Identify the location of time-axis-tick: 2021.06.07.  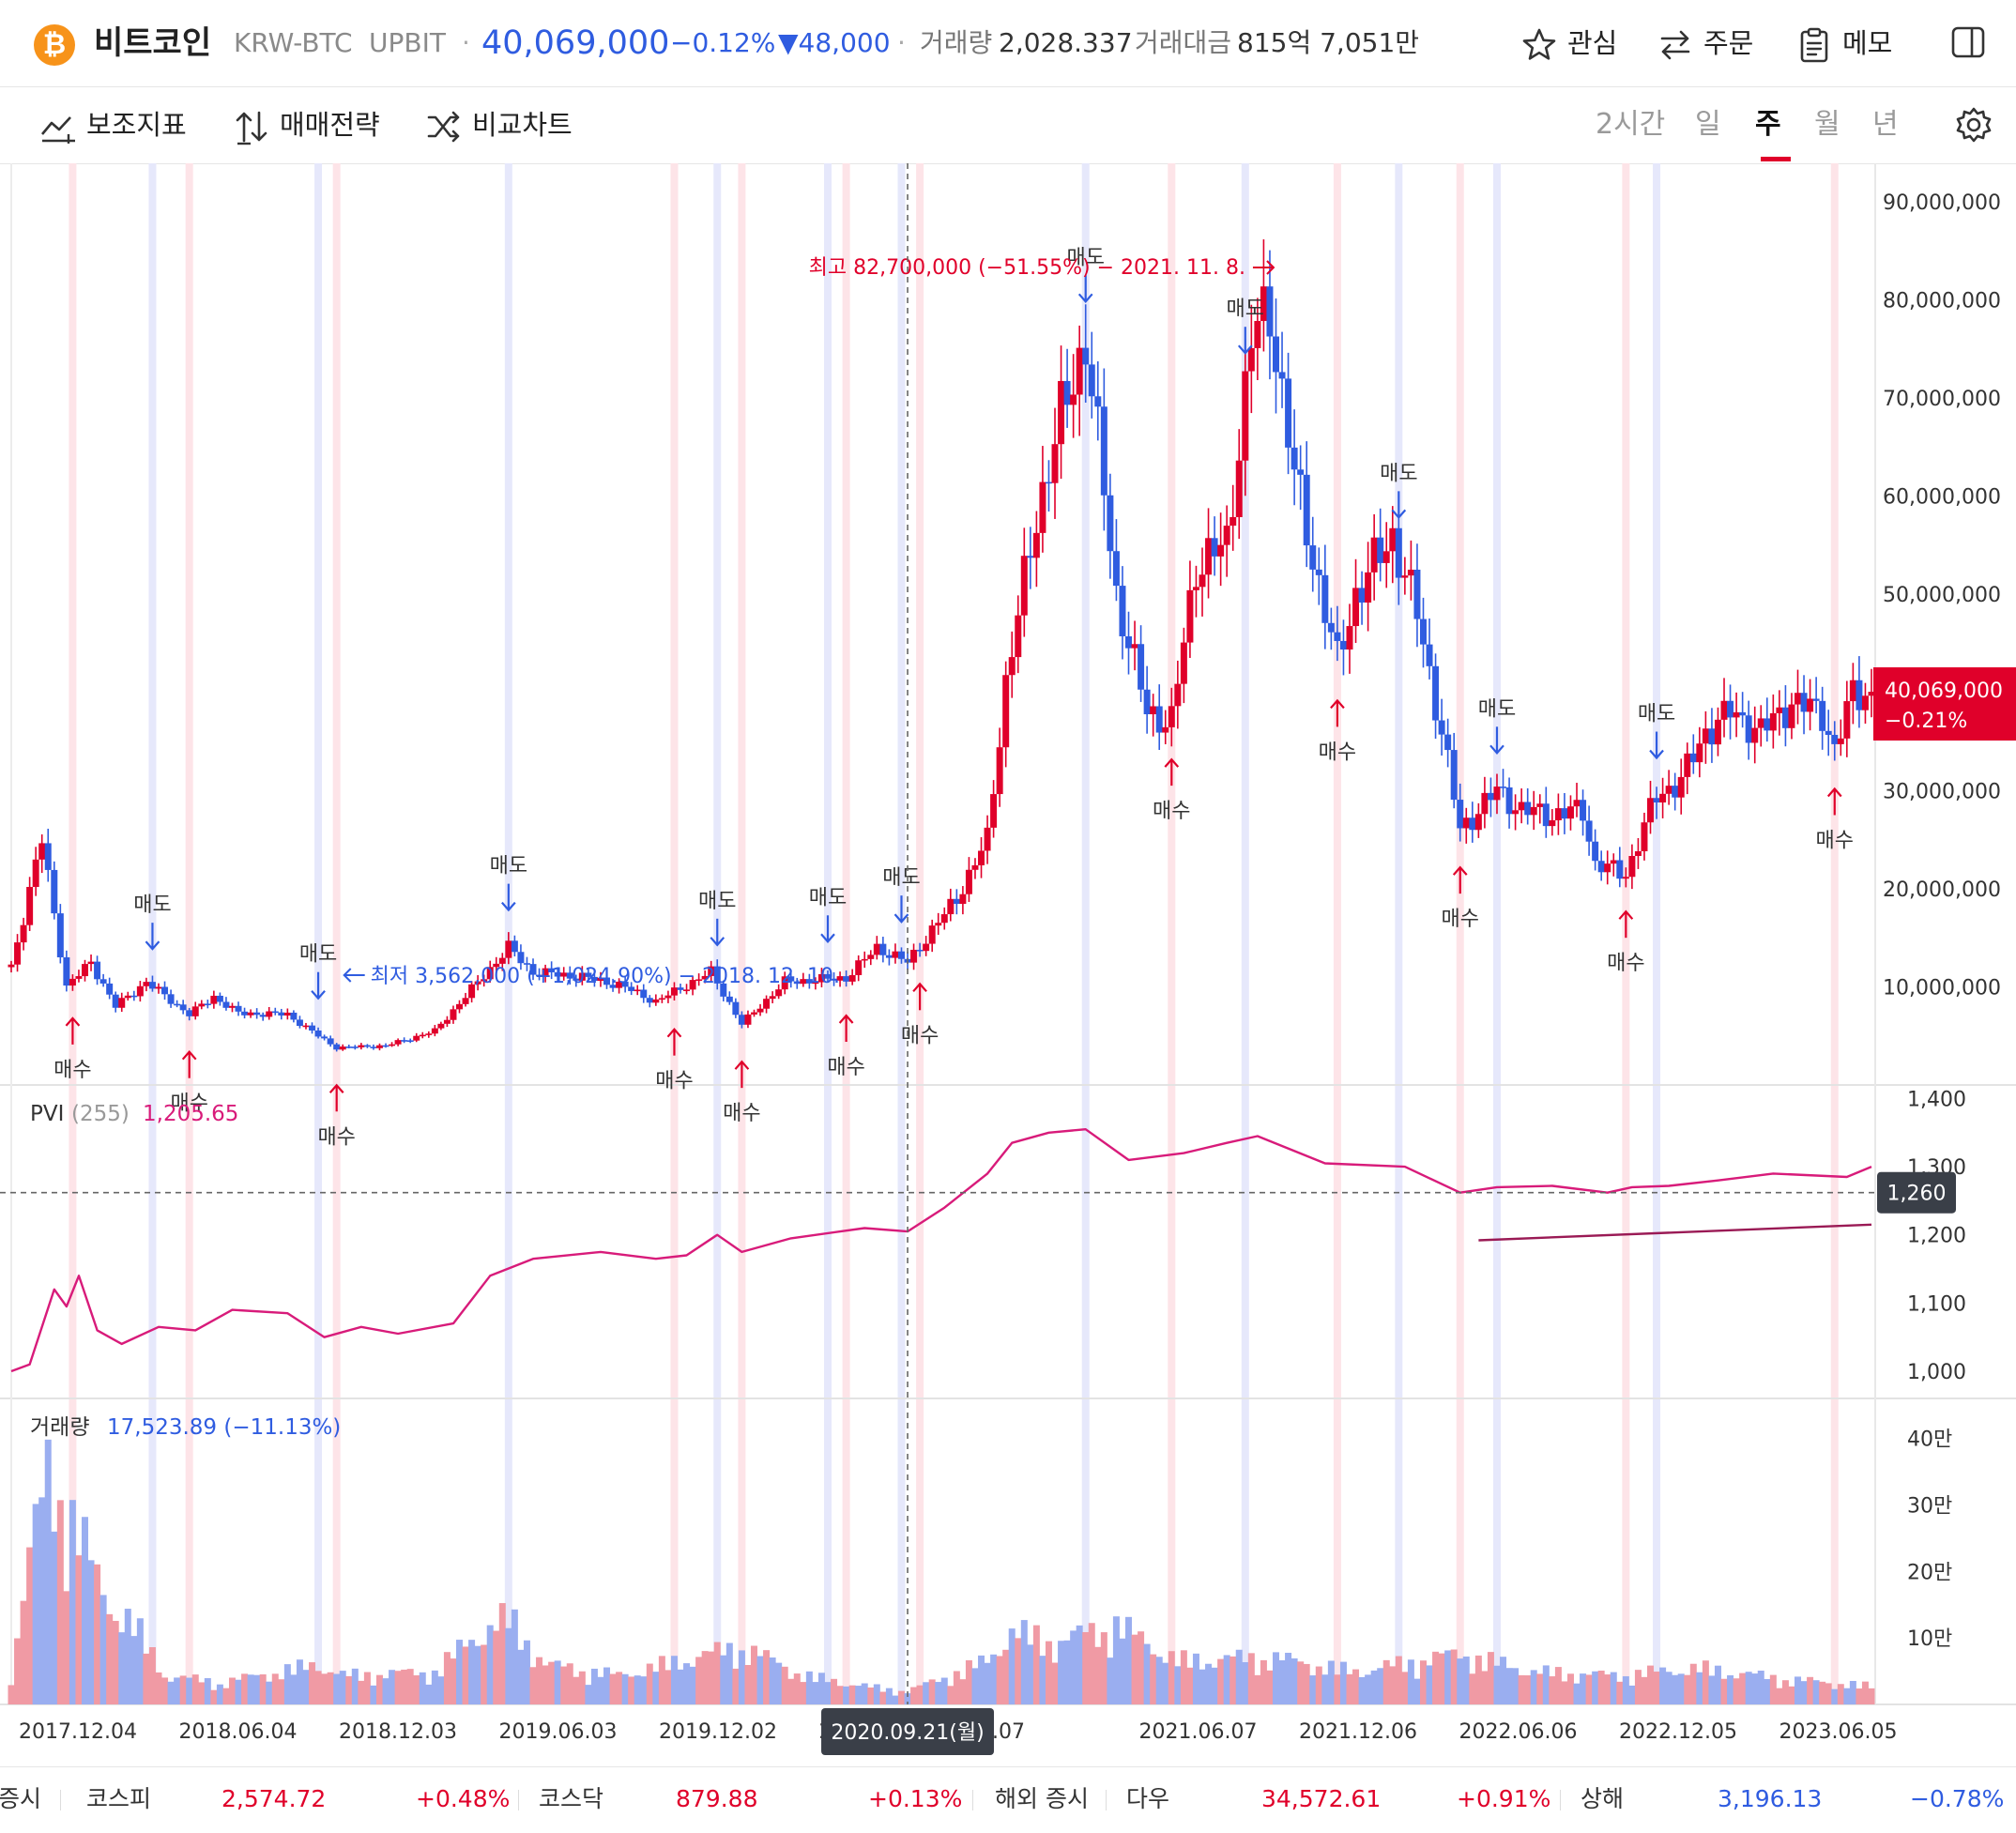
(1198, 1732).